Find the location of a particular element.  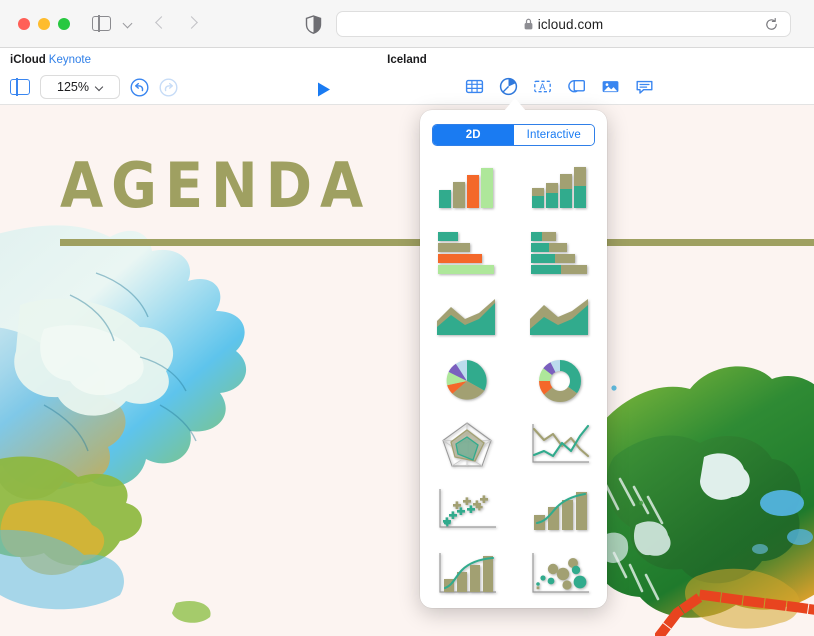

chart-option-bar is located at coordinates (467, 252).